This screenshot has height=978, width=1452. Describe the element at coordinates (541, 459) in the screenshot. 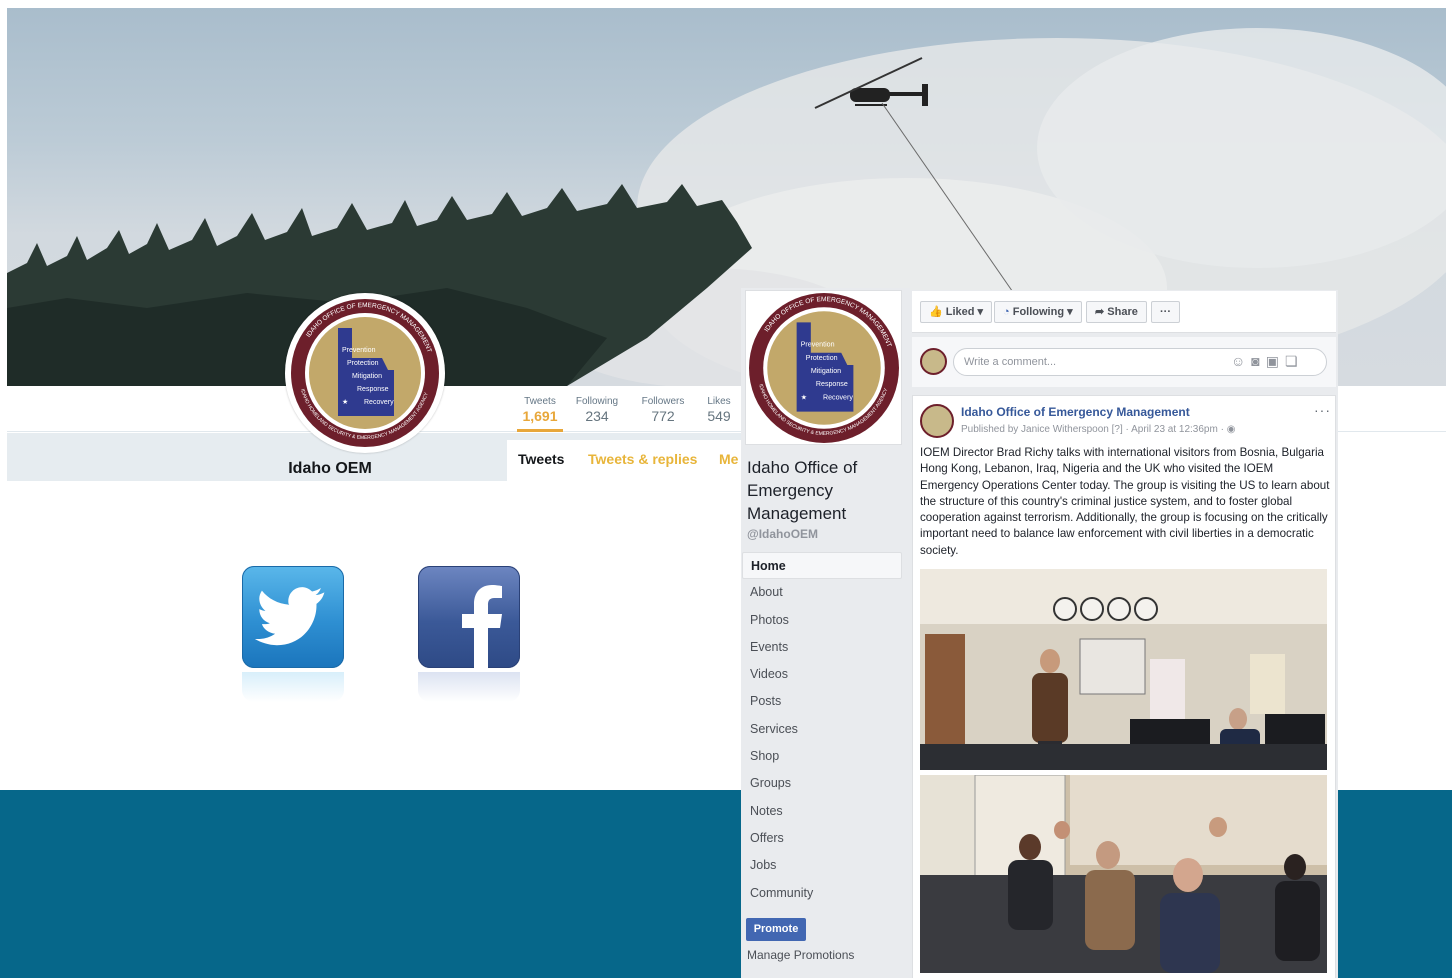

I see `tab-tweets: Tweets` at that location.